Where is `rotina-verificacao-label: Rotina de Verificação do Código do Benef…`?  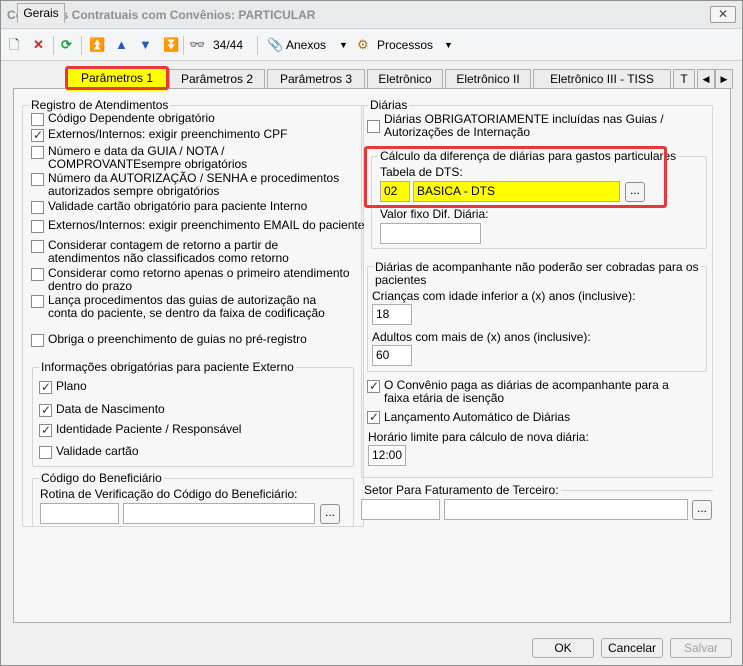 rotina-verificacao-label: Rotina de Verificação do Código do Benef… is located at coordinates (169, 494).